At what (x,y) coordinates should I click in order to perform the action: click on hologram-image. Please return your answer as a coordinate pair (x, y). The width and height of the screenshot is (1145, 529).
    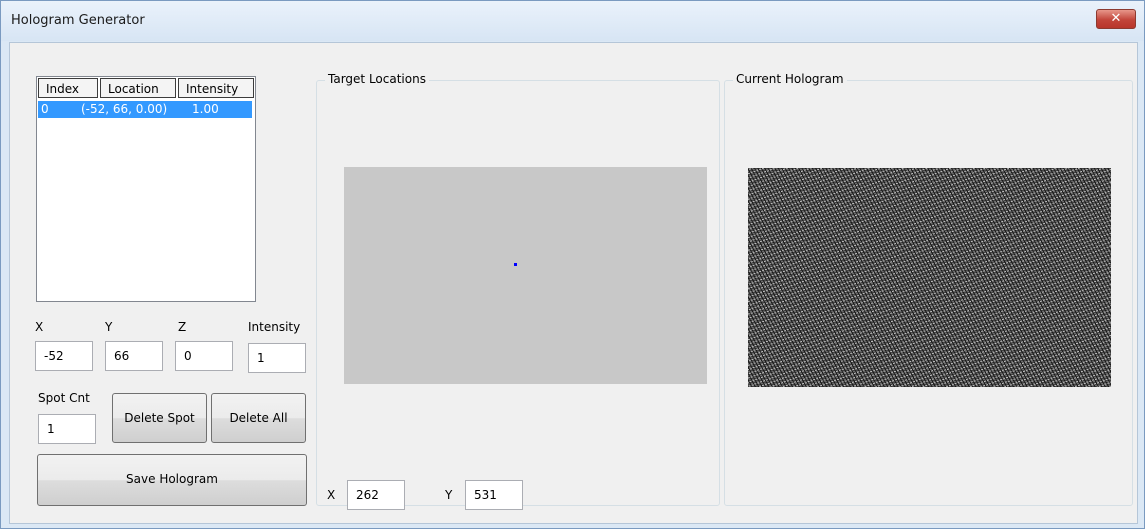
    Looking at the image, I should click on (929, 277).